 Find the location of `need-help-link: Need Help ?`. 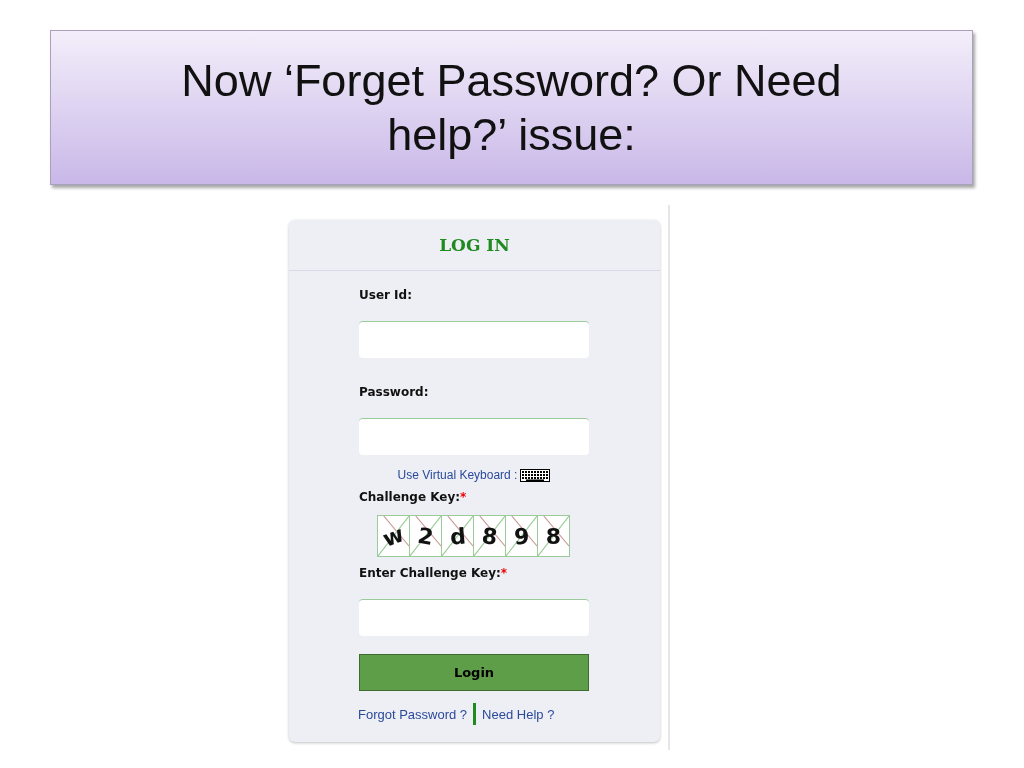

need-help-link: Need Help ? is located at coordinates (518, 714).